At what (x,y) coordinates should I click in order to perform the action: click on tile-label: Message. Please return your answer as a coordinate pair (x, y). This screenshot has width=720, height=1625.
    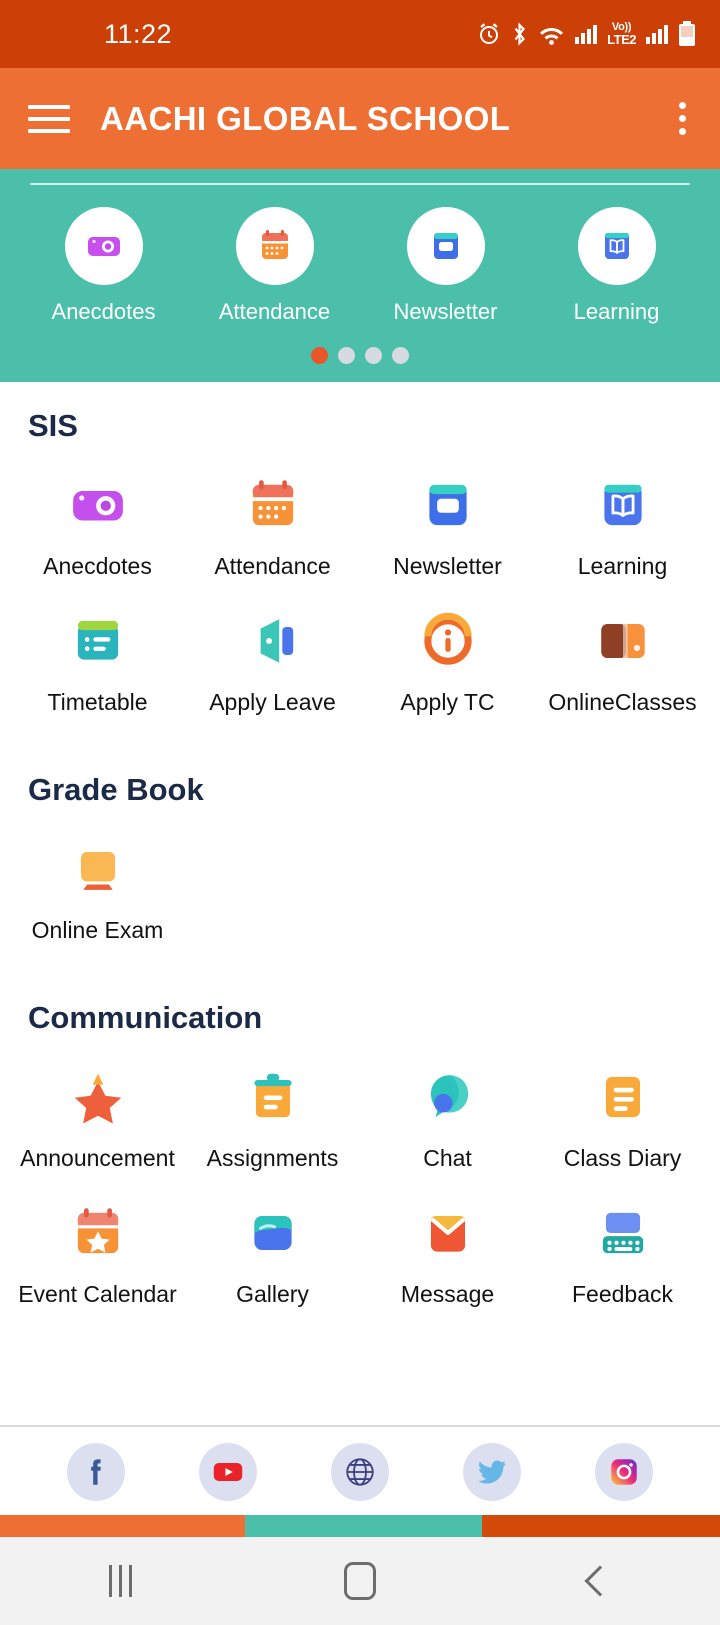
    Looking at the image, I should click on (447, 1294).